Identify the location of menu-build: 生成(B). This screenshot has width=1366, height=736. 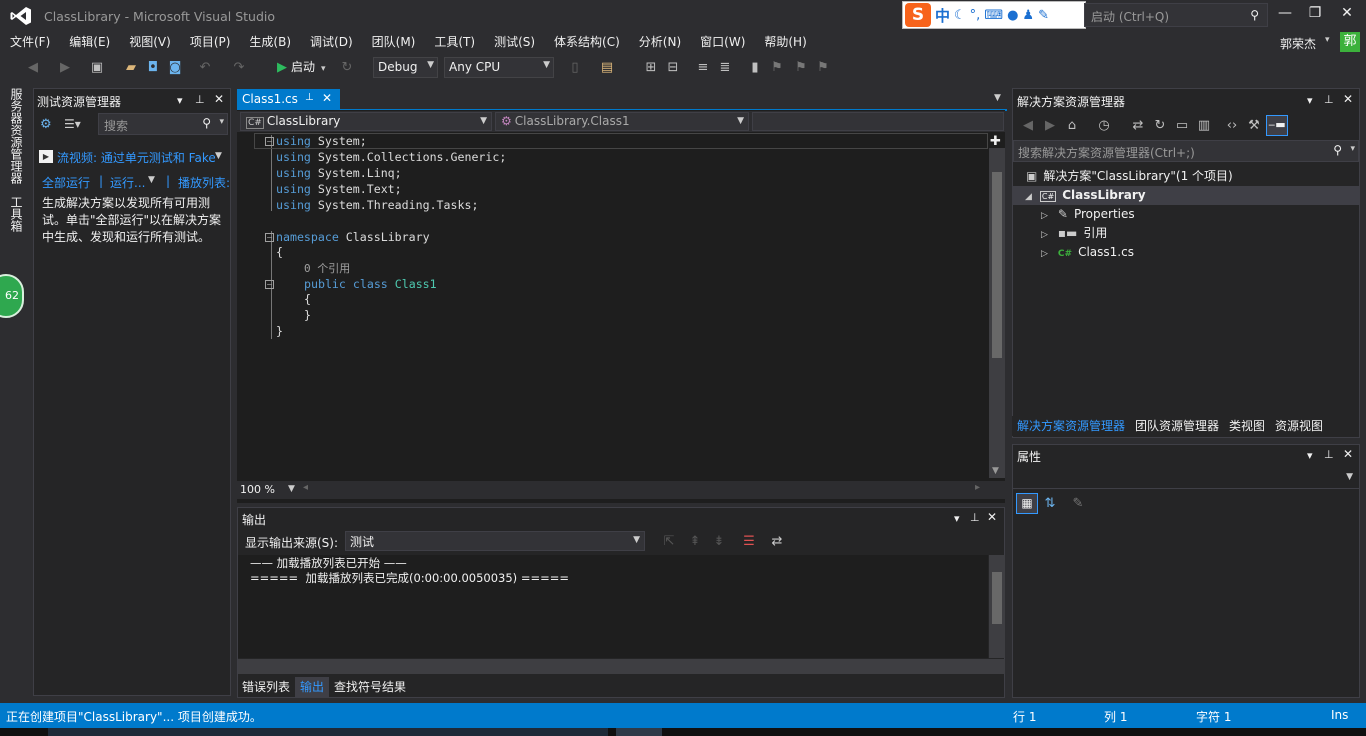
(269, 43).